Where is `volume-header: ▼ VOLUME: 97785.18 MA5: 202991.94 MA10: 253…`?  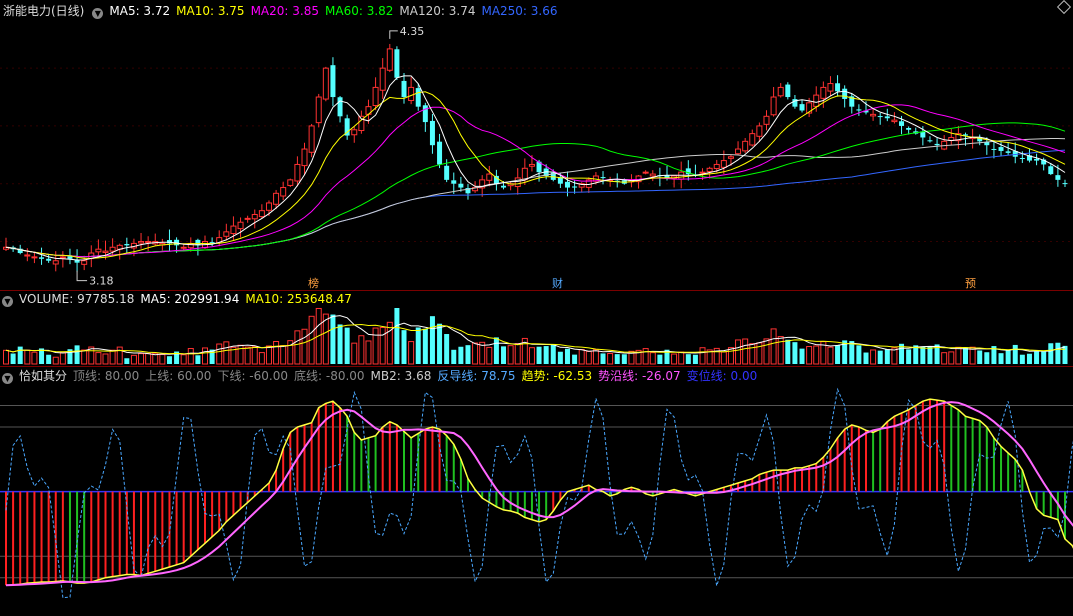
volume-header: ▼ VOLUME: 97785.18 MA5: 202991.94 MA10: 253… is located at coordinates (179, 299).